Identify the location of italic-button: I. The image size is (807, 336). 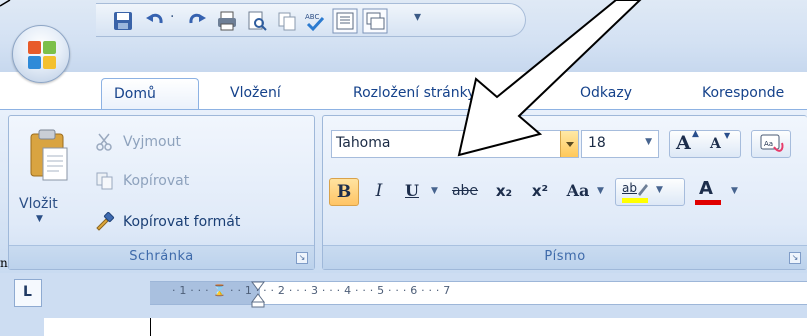
(379, 192).